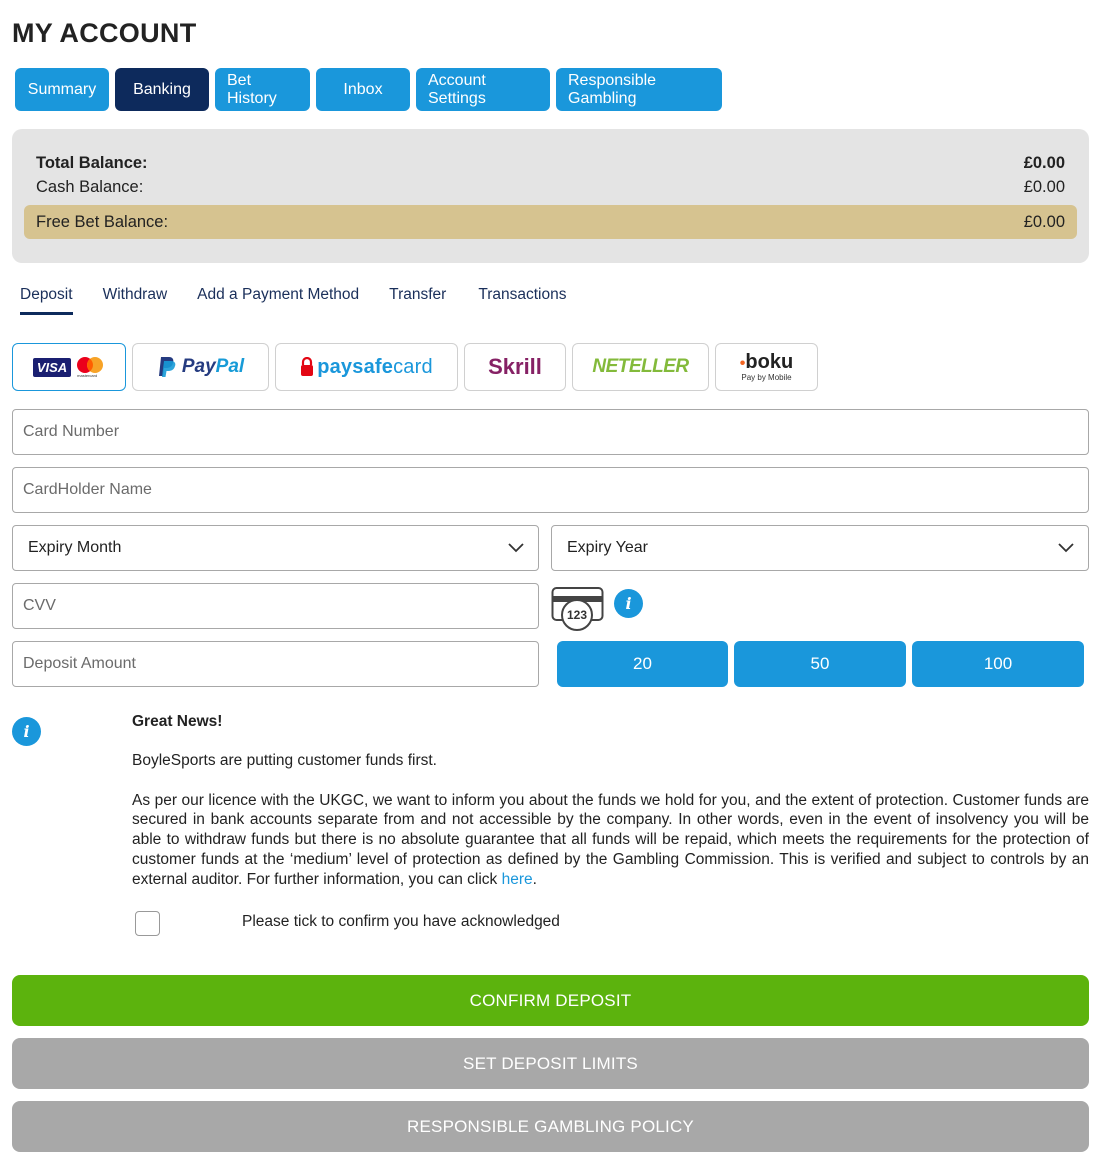  What do you see at coordinates (417, 300) in the screenshot?
I see `subtab-transfer: Transfer` at bounding box center [417, 300].